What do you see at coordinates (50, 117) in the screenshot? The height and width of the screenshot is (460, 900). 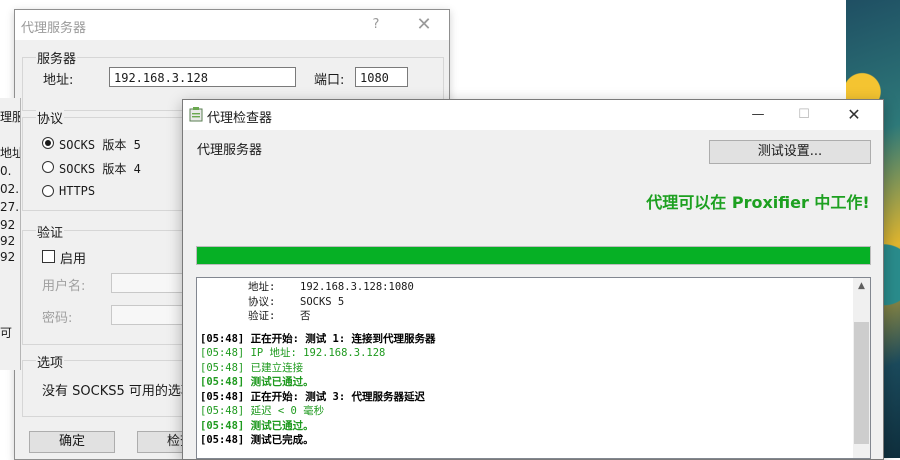 I see `protocol-group-title: 协议` at bounding box center [50, 117].